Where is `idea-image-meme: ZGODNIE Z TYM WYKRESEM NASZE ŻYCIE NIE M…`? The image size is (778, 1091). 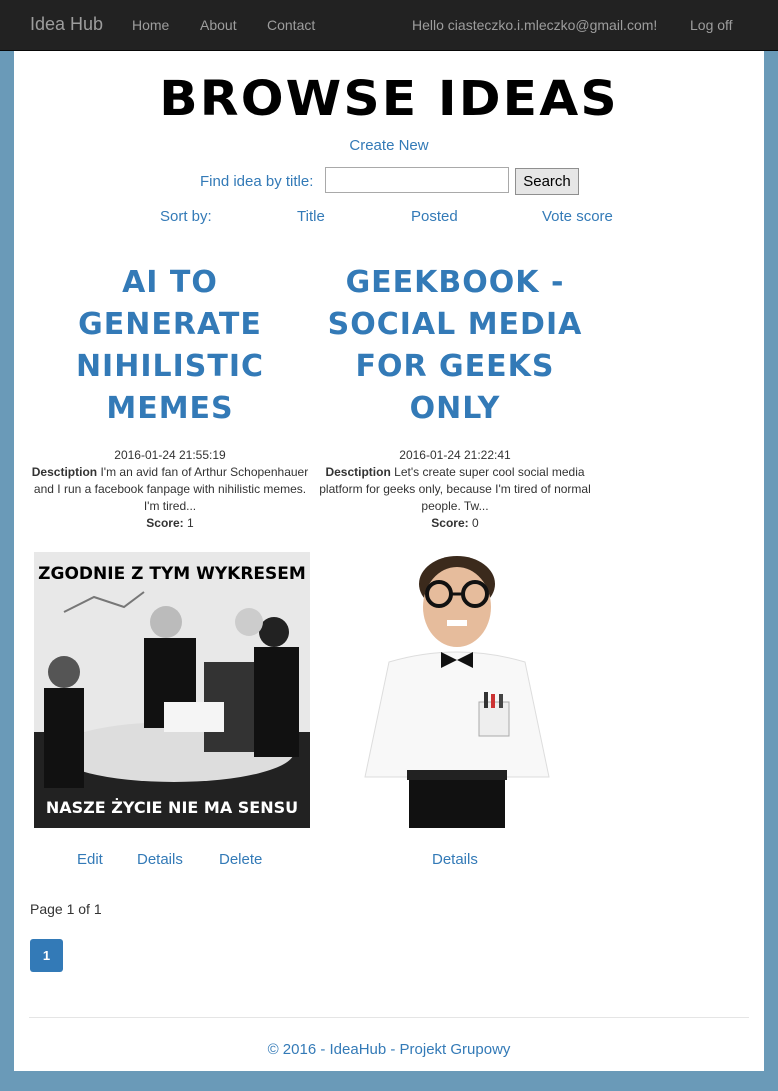 idea-image-meme: ZGODNIE Z TYM WYKRESEM NASZE ŻYCIE NIE M… is located at coordinates (172, 690).